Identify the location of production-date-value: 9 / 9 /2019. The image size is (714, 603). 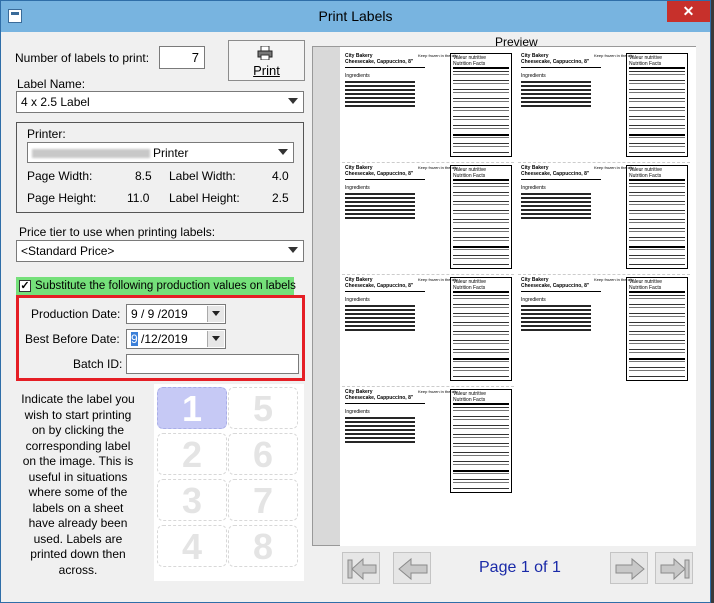
(159, 314).